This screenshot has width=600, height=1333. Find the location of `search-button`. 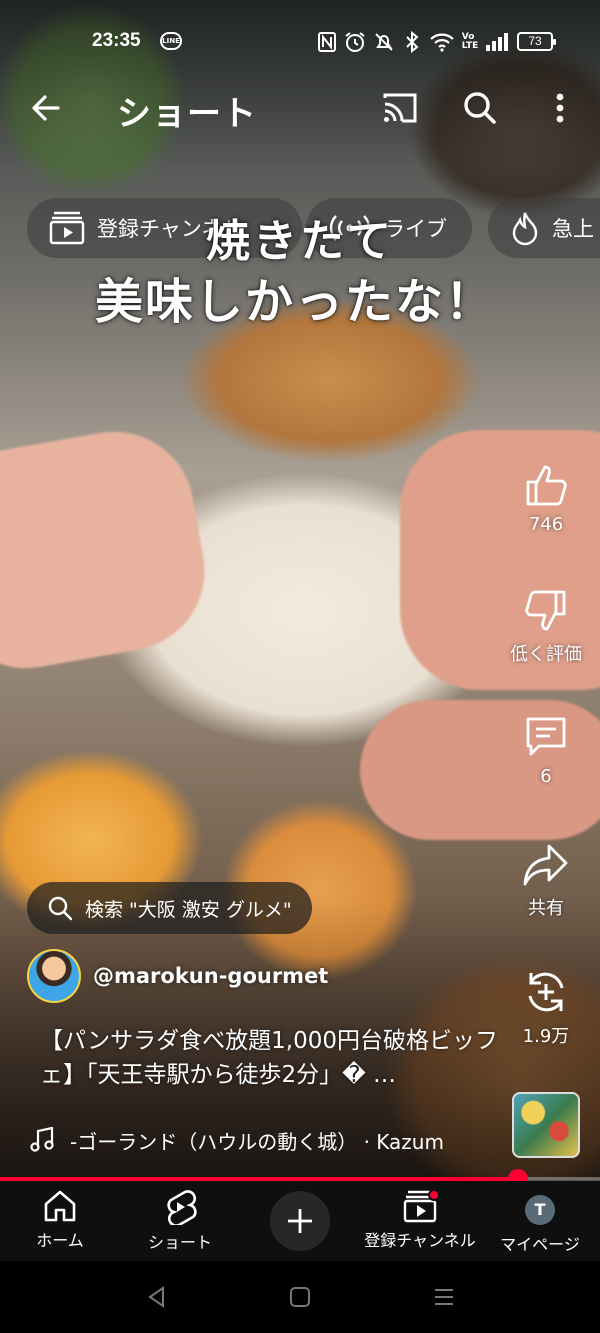

search-button is located at coordinates (480, 108).